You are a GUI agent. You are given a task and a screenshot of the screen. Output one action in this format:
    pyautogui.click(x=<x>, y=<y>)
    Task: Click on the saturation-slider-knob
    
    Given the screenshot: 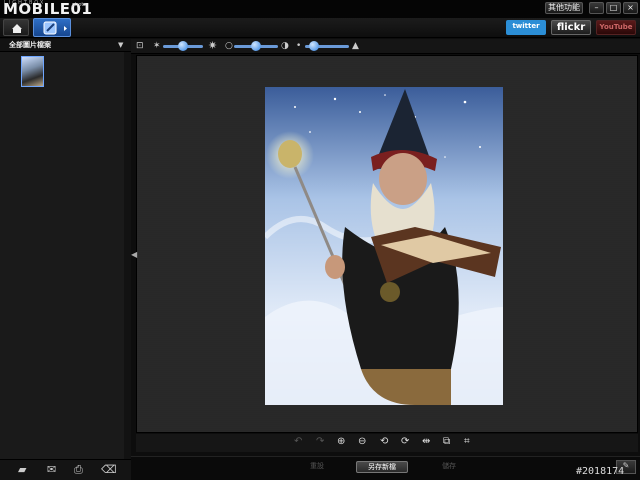 What is the action you would take?
    pyautogui.click(x=313, y=46)
    